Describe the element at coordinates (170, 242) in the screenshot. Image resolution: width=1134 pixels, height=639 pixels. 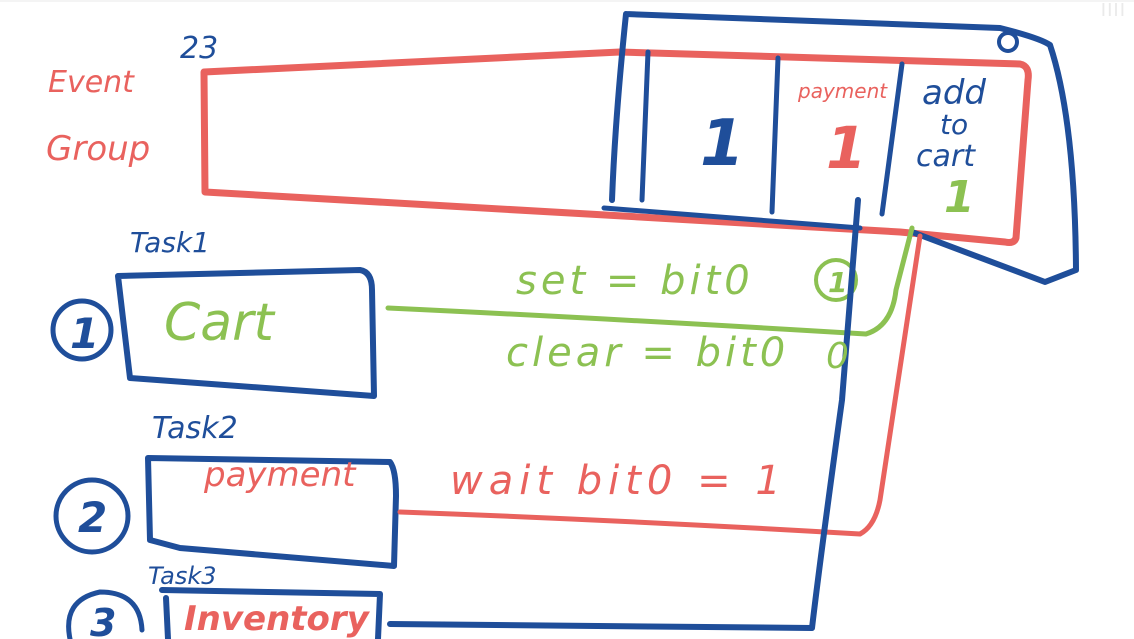
I see `task1-title: Task1` at that location.